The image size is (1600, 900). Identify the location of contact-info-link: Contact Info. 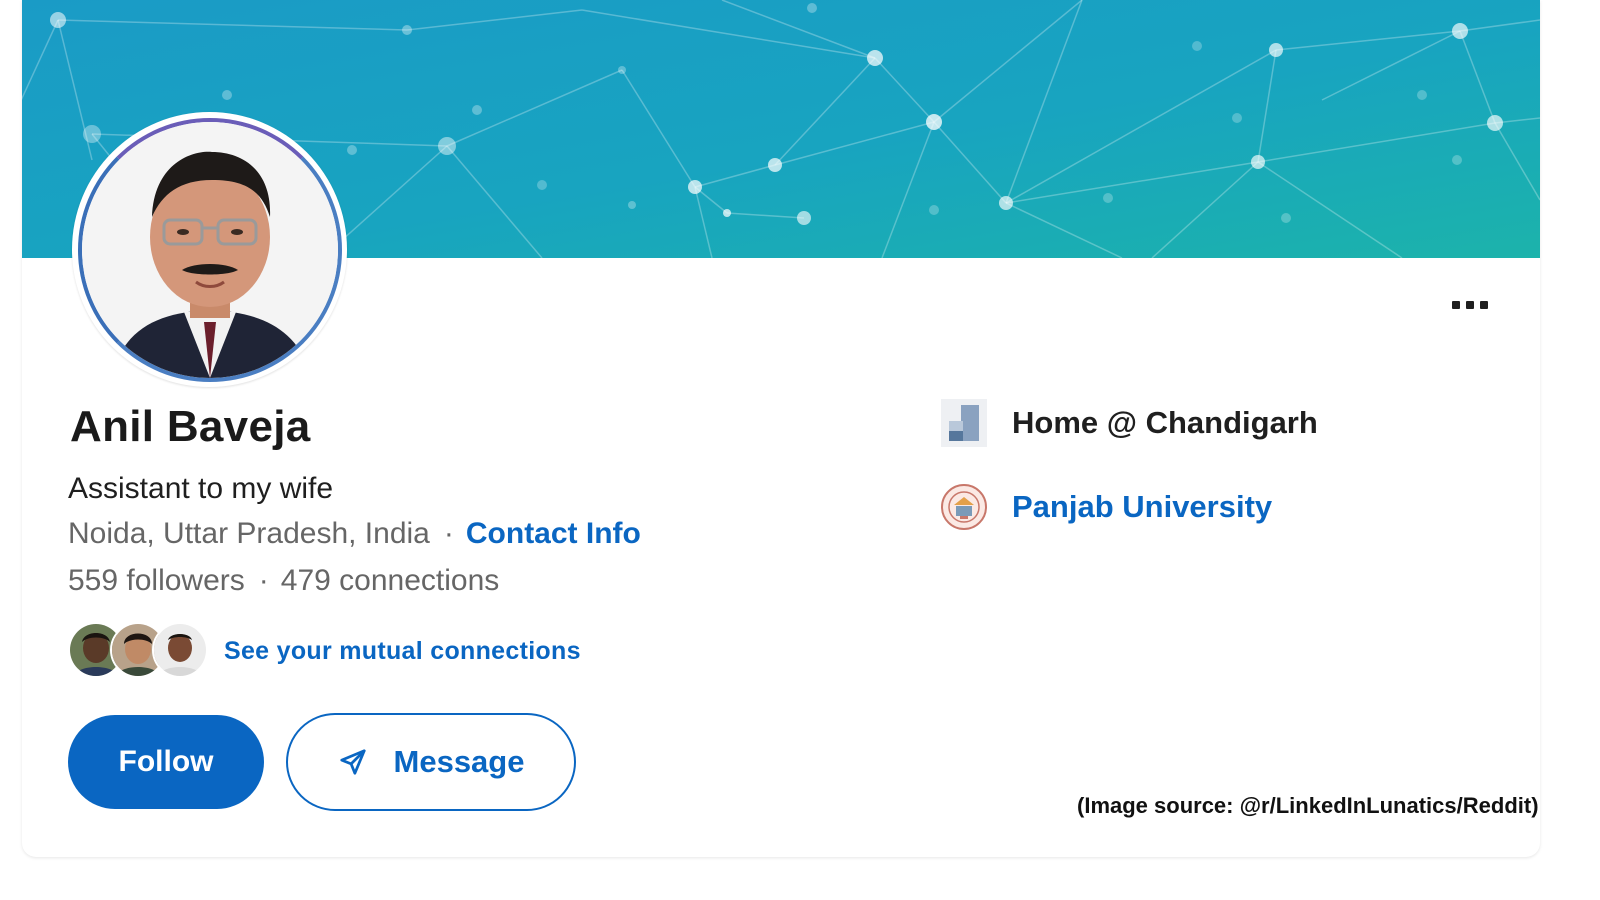
(553, 533).